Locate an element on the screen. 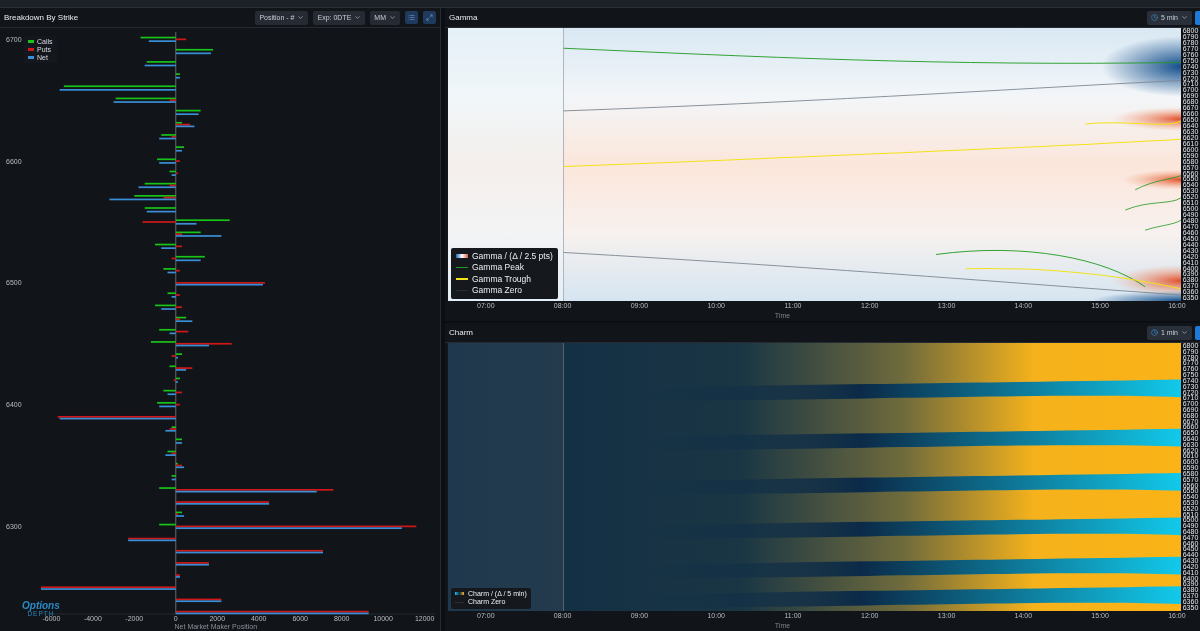  legend-item: Gamma Trough is located at coordinates (504, 279).